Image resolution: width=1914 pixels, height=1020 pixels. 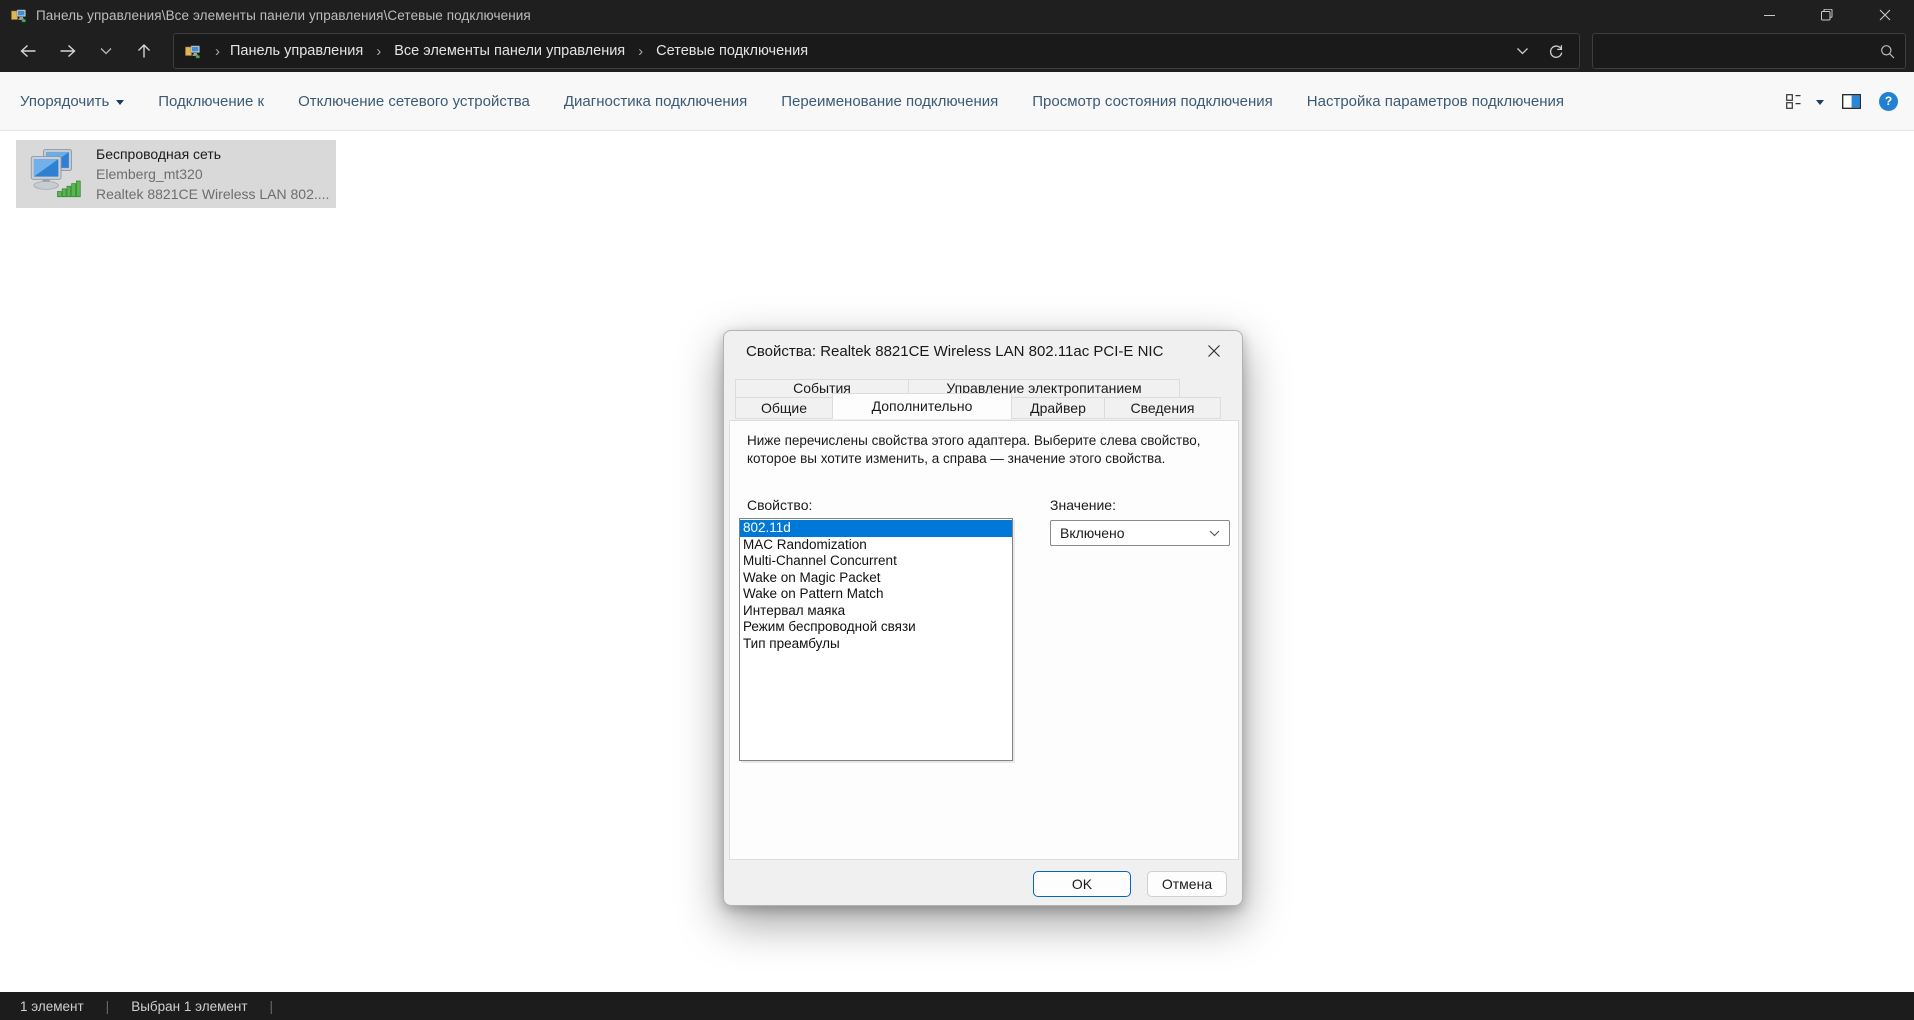 I want to click on combobox-value: Включено, so click(x=1092, y=533).